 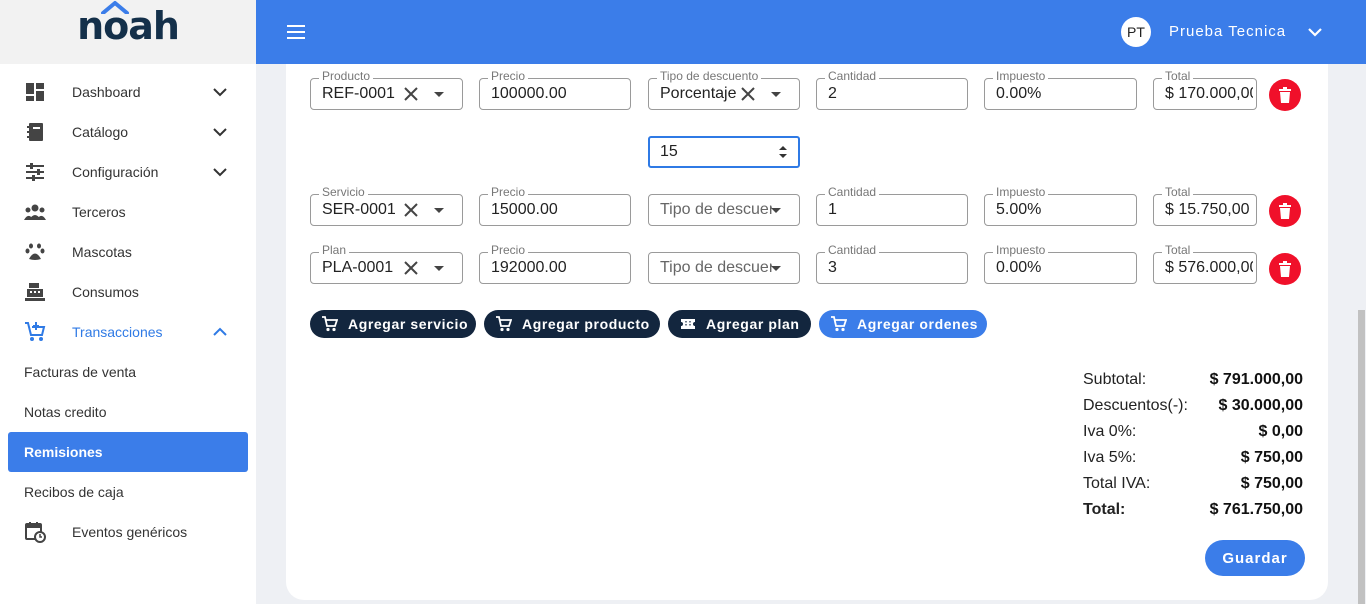 What do you see at coordinates (128, 452) in the screenshot?
I see `sidebar-subitem-remisiones: Remisiones` at bounding box center [128, 452].